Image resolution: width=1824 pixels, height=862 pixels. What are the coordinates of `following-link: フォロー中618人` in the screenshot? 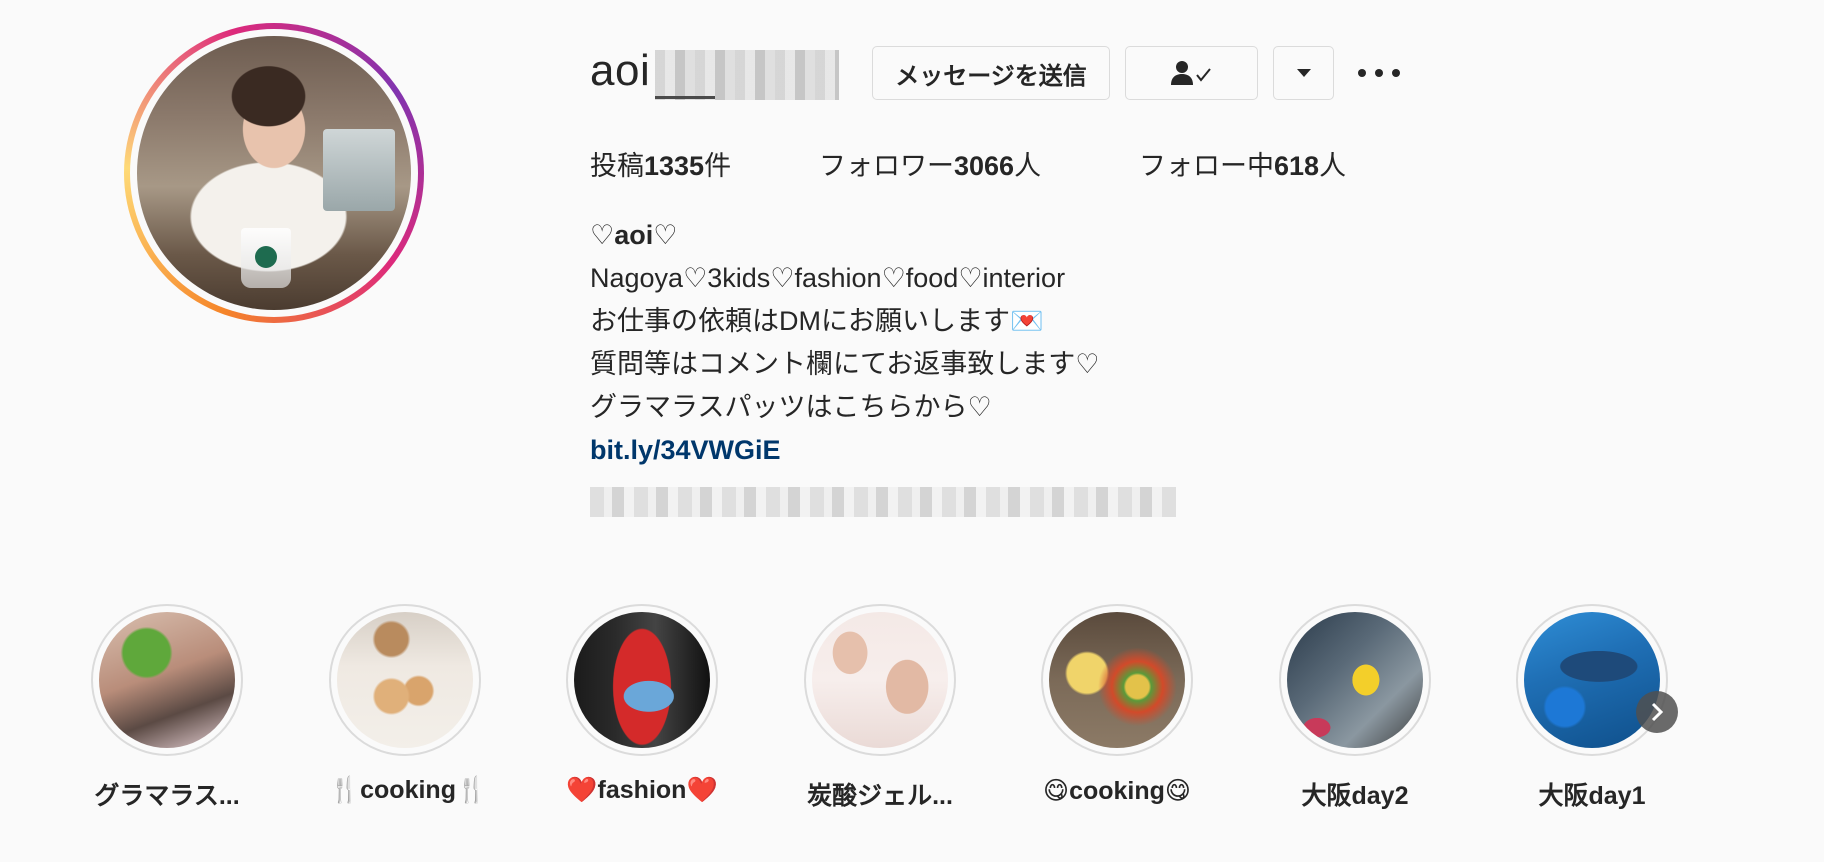 It's located at (1242, 163).